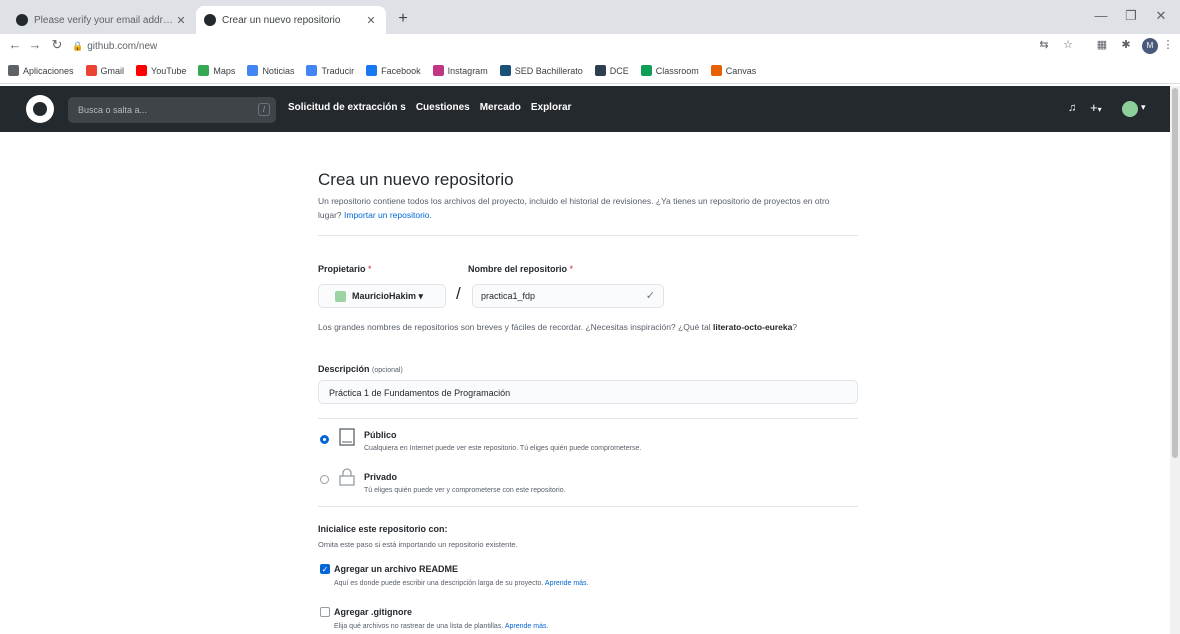 The image size is (1180, 634). What do you see at coordinates (388, 215) in the screenshot?
I see `import-repository-link: Importar un repositorio.` at bounding box center [388, 215].